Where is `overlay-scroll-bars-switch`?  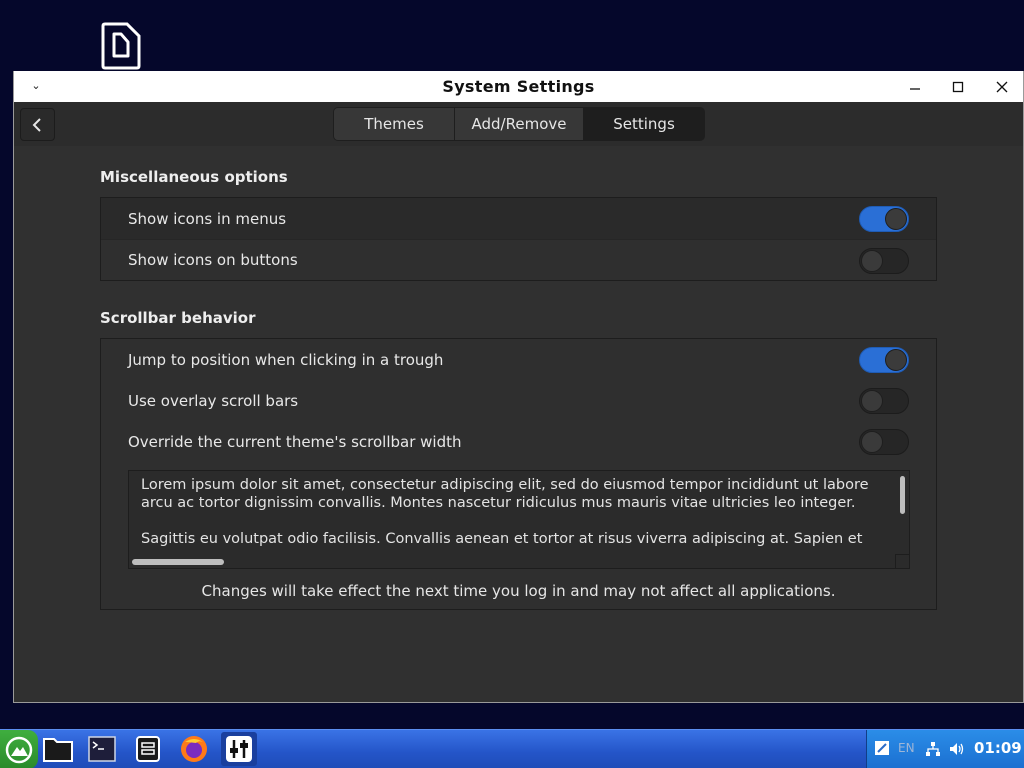 overlay-scroll-bars-switch is located at coordinates (884, 401).